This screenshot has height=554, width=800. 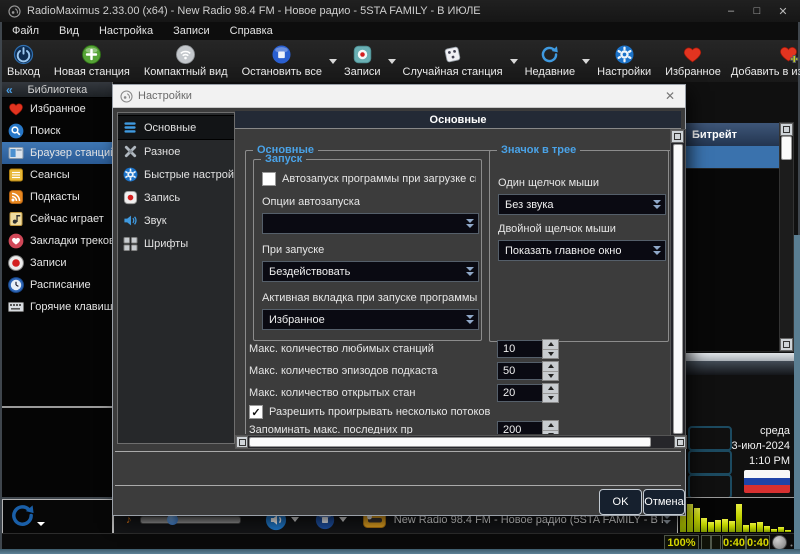 I want to click on dialog-page-header: Основные, so click(x=458, y=120).